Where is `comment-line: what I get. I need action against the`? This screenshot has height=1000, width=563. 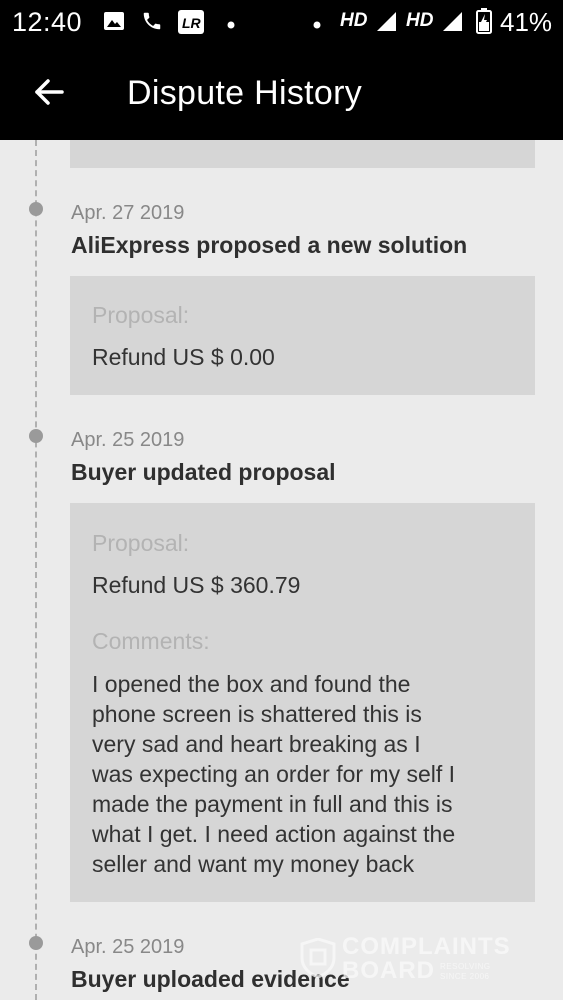 comment-line: what I get. I need action against the is located at coordinates (274, 834).